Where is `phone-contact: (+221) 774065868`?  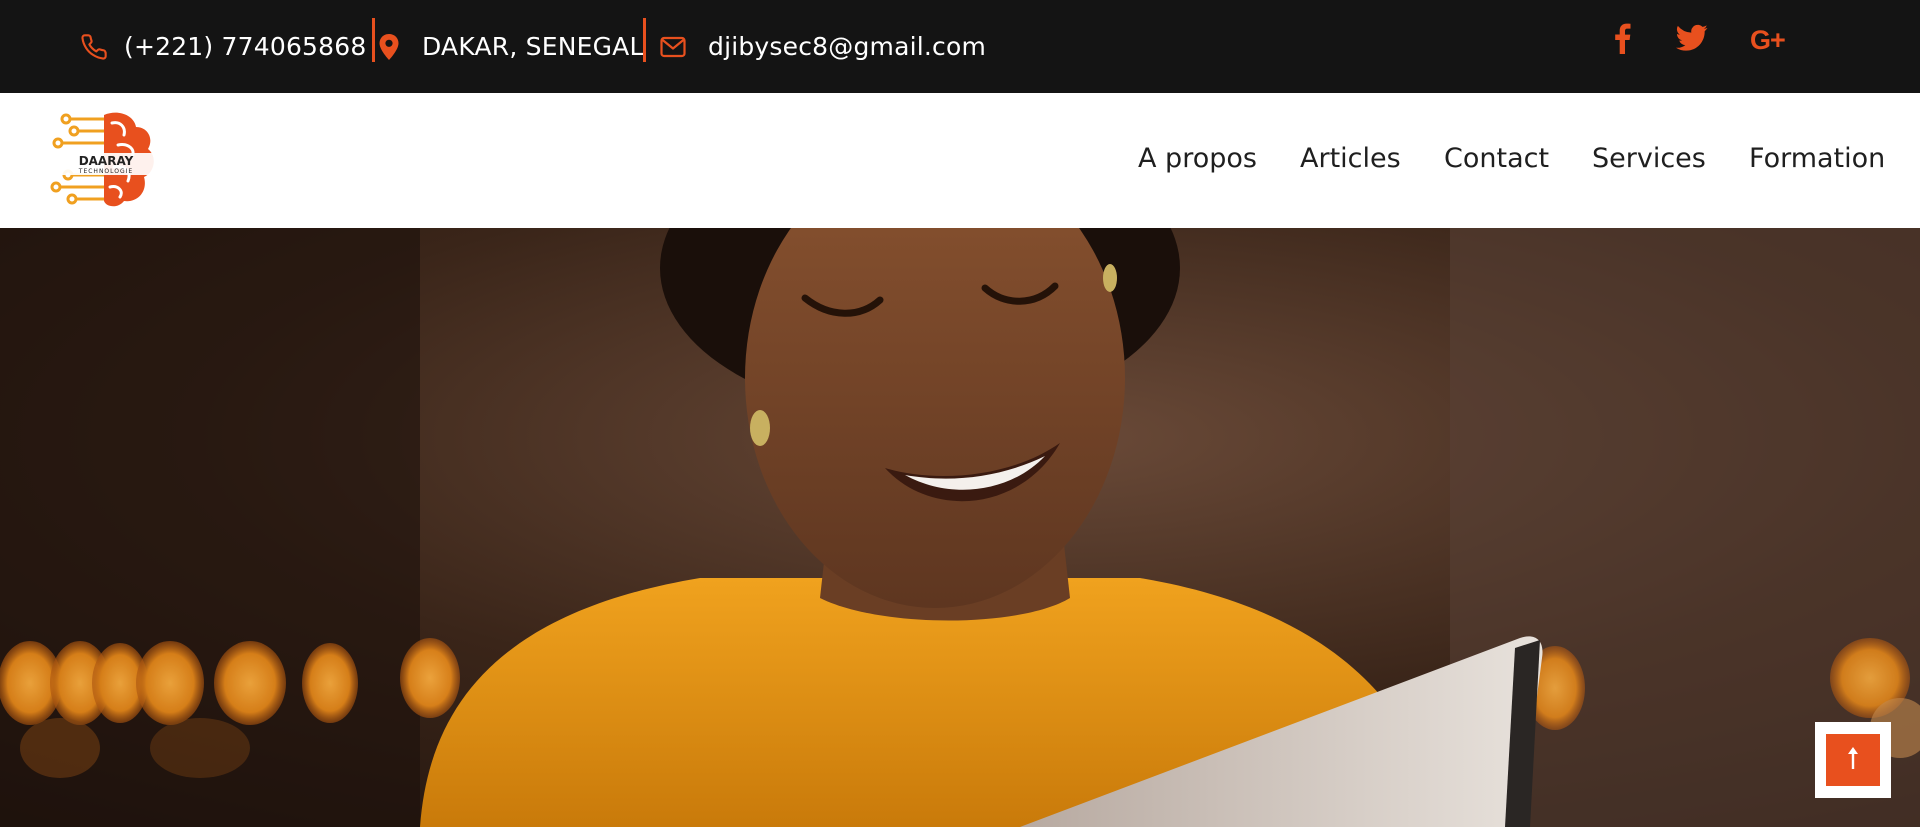
phone-contact: (+221) 774065868 is located at coordinates (223, 46).